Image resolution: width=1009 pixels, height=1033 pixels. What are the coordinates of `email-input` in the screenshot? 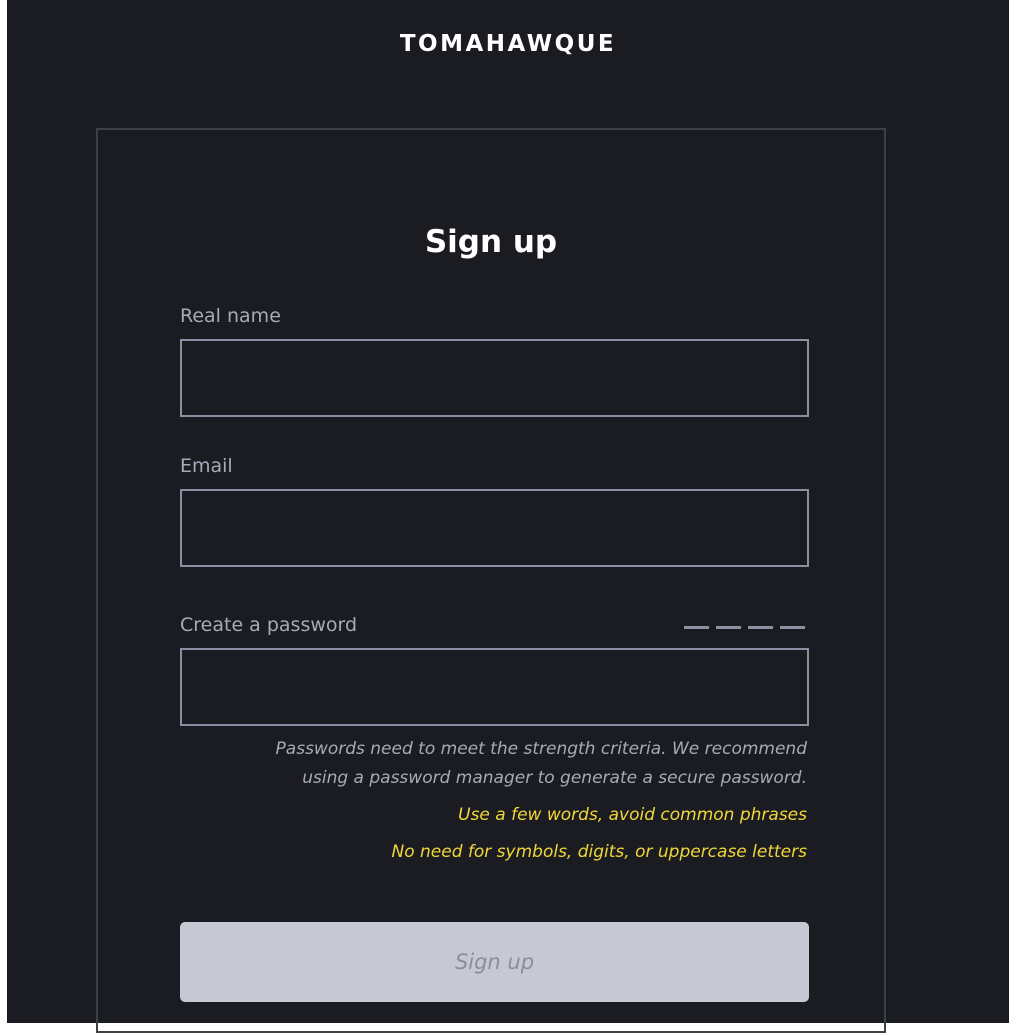 It's located at (494, 528).